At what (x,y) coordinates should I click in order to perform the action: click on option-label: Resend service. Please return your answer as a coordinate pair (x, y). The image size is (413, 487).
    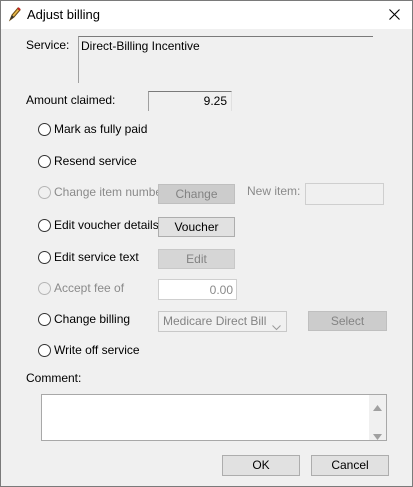
    Looking at the image, I should click on (95, 161).